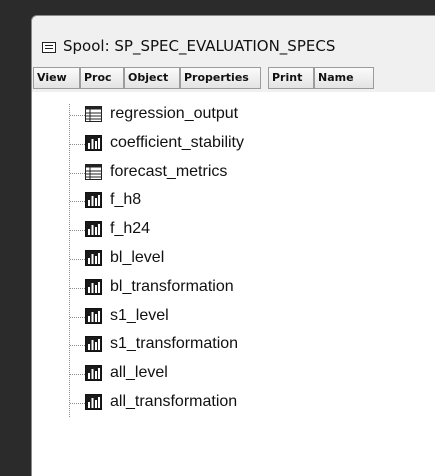 This screenshot has width=435, height=476. I want to click on tree-item-label: s1_level, so click(139, 315).